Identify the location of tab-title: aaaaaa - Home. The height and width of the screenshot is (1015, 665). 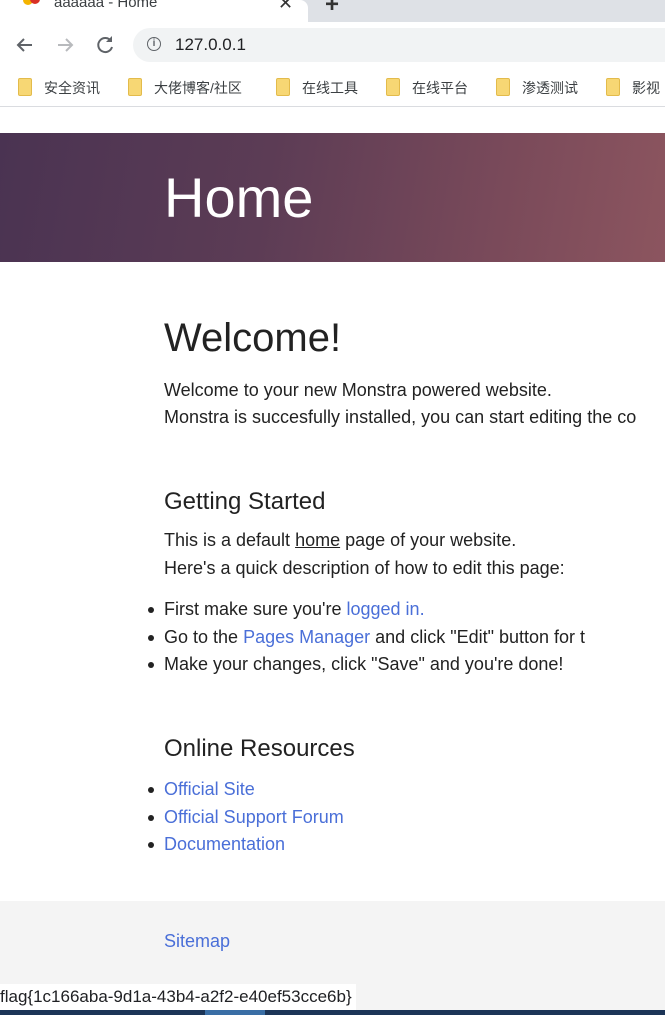
(106, 5).